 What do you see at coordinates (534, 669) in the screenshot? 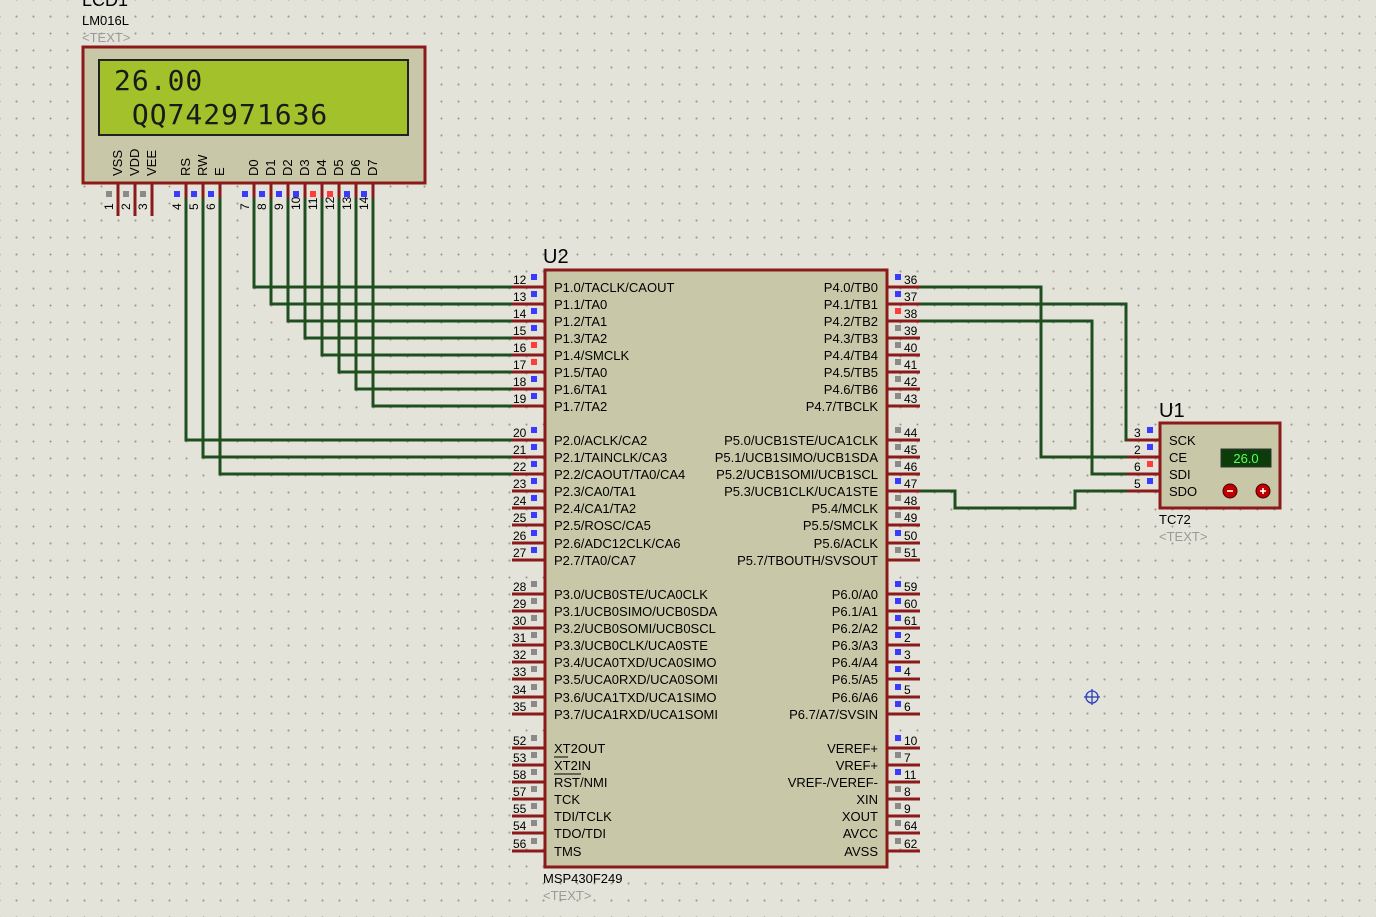
I see `mcu-pin-33-state-indicator` at bounding box center [534, 669].